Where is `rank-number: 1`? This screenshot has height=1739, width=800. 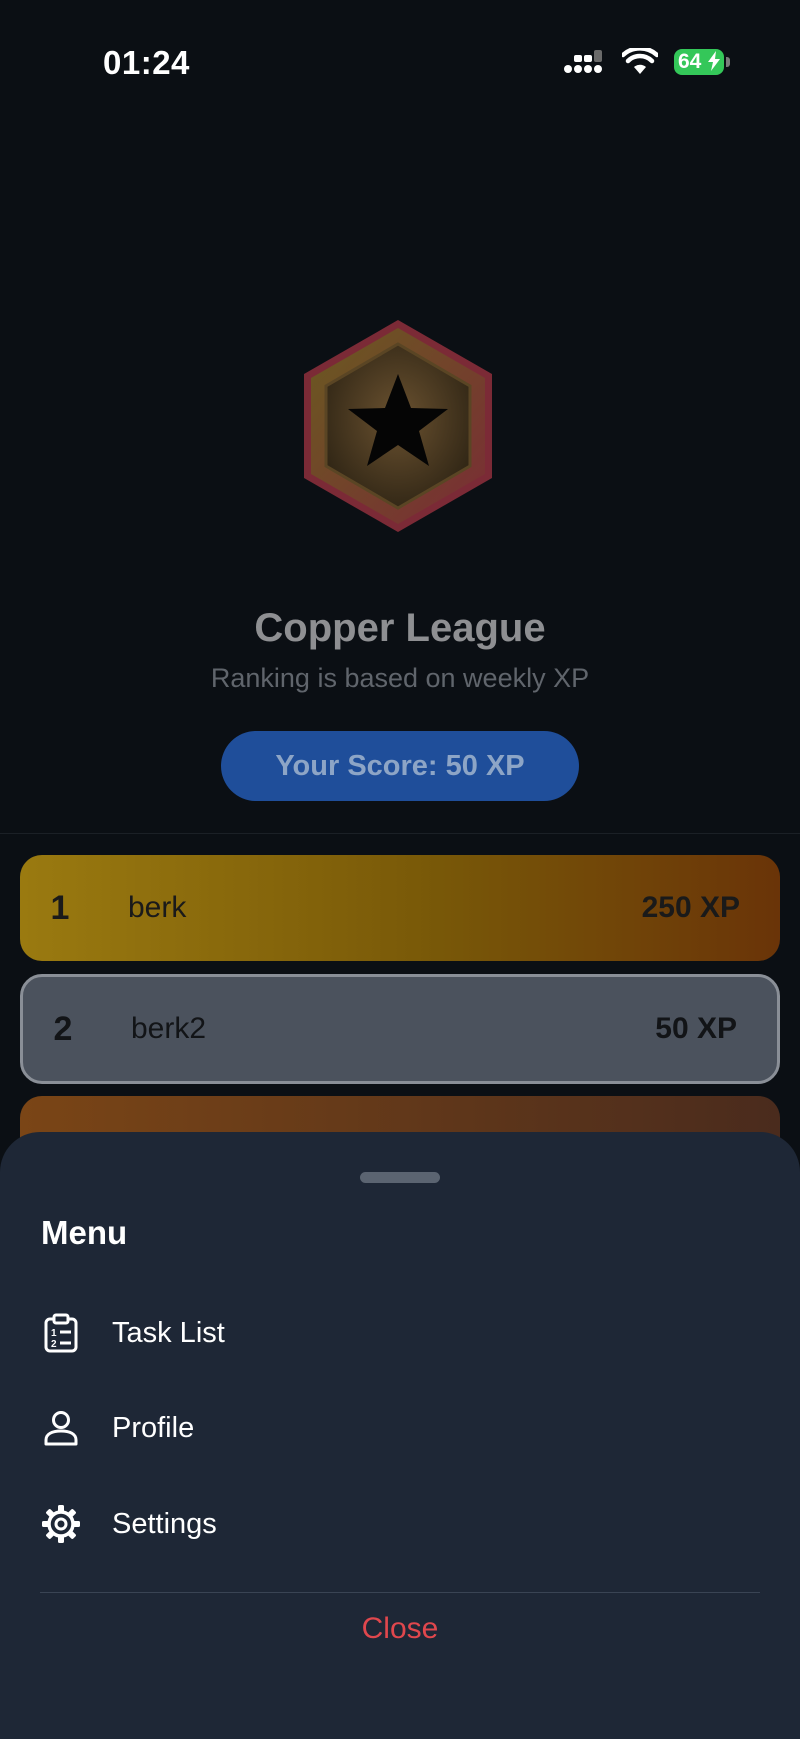 rank-number: 1 is located at coordinates (60, 907).